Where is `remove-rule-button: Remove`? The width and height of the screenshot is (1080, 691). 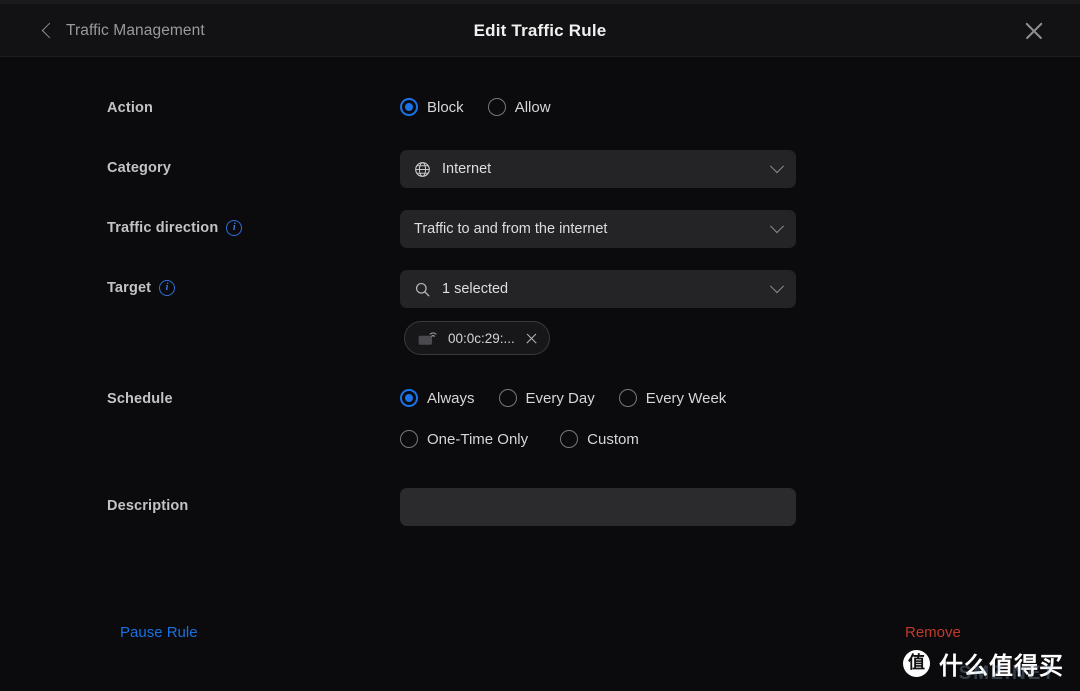
remove-rule-button: Remove is located at coordinates (933, 632).